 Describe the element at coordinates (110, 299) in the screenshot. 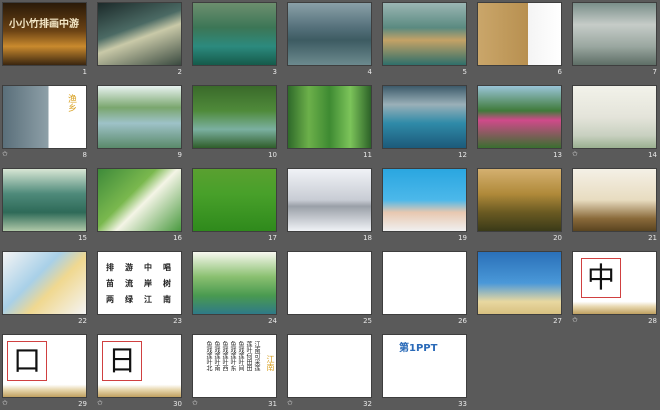

I see `word-character: 两` at that location.